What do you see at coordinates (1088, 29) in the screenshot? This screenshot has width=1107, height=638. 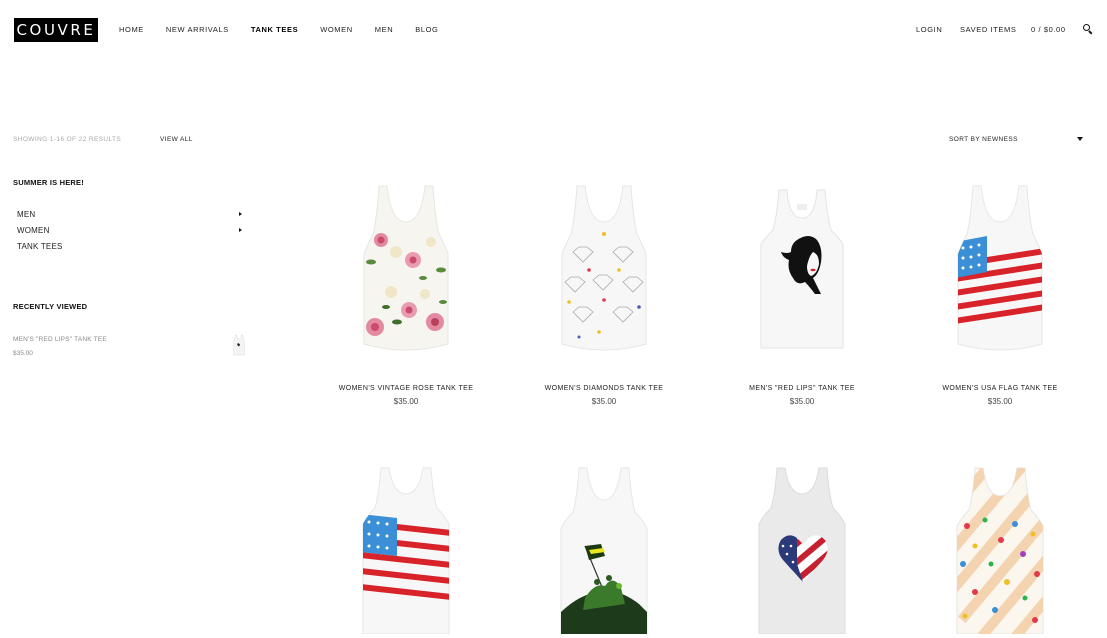 I see `search-icon` at bounding box center [1088, 29].